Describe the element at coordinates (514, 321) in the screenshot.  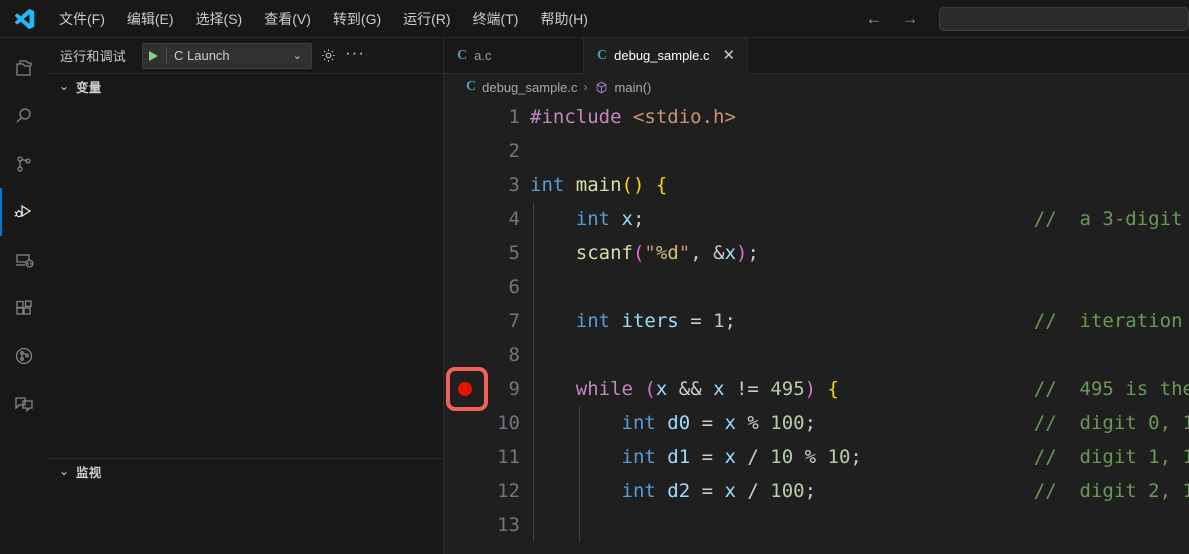
I see `line-number: 7` at that location.